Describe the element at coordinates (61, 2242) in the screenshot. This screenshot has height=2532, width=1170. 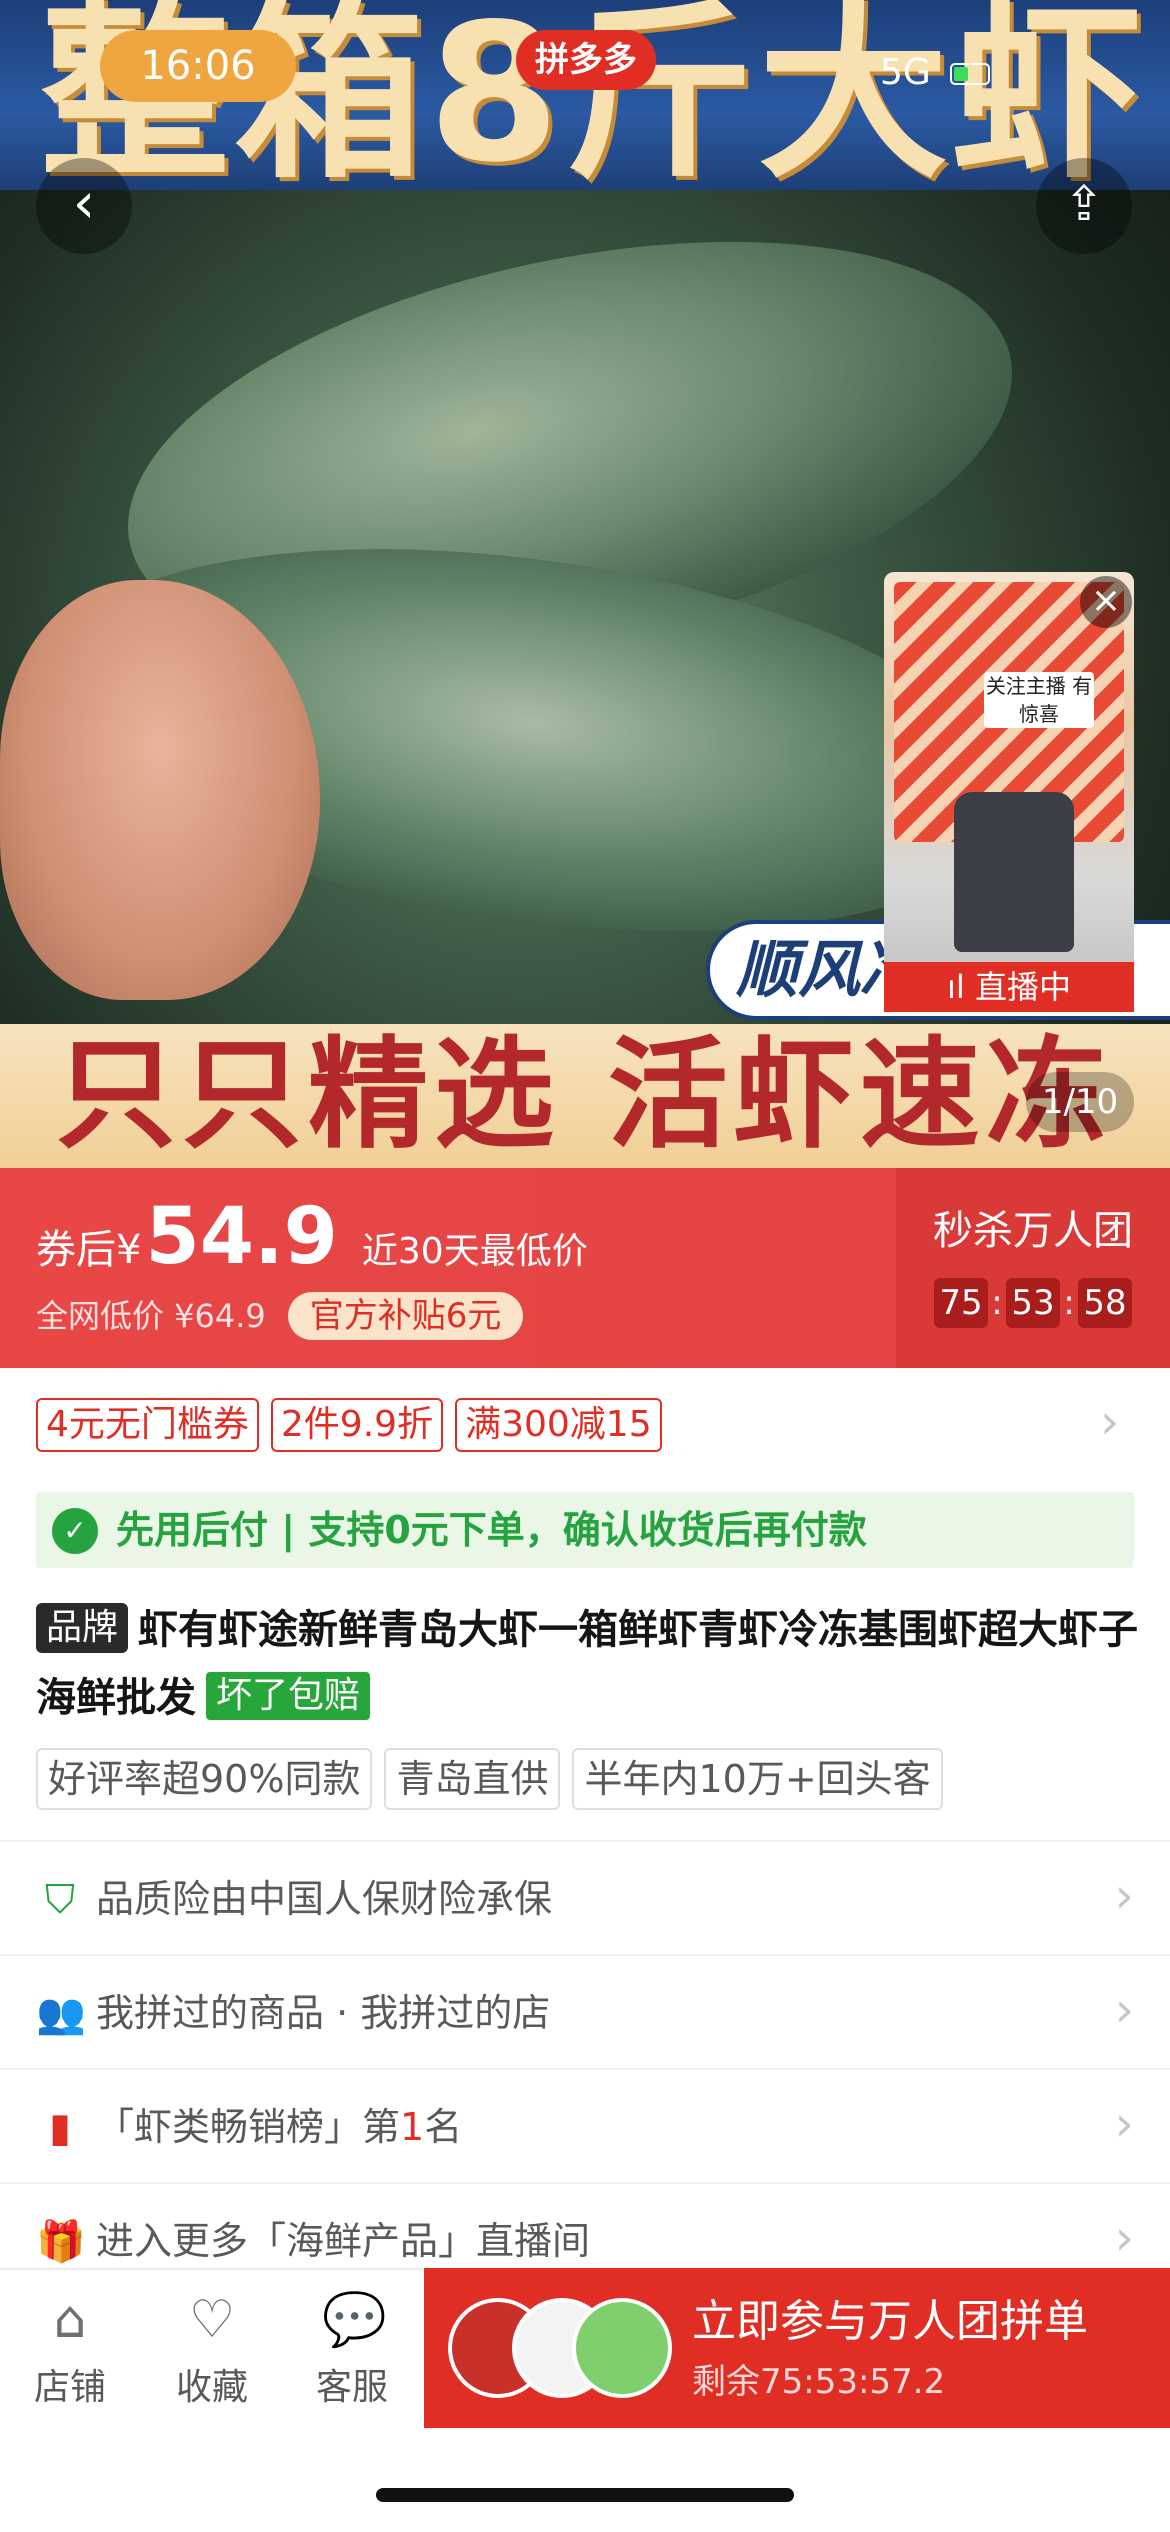
I see `gift-live-icon: 🎁` at that location.